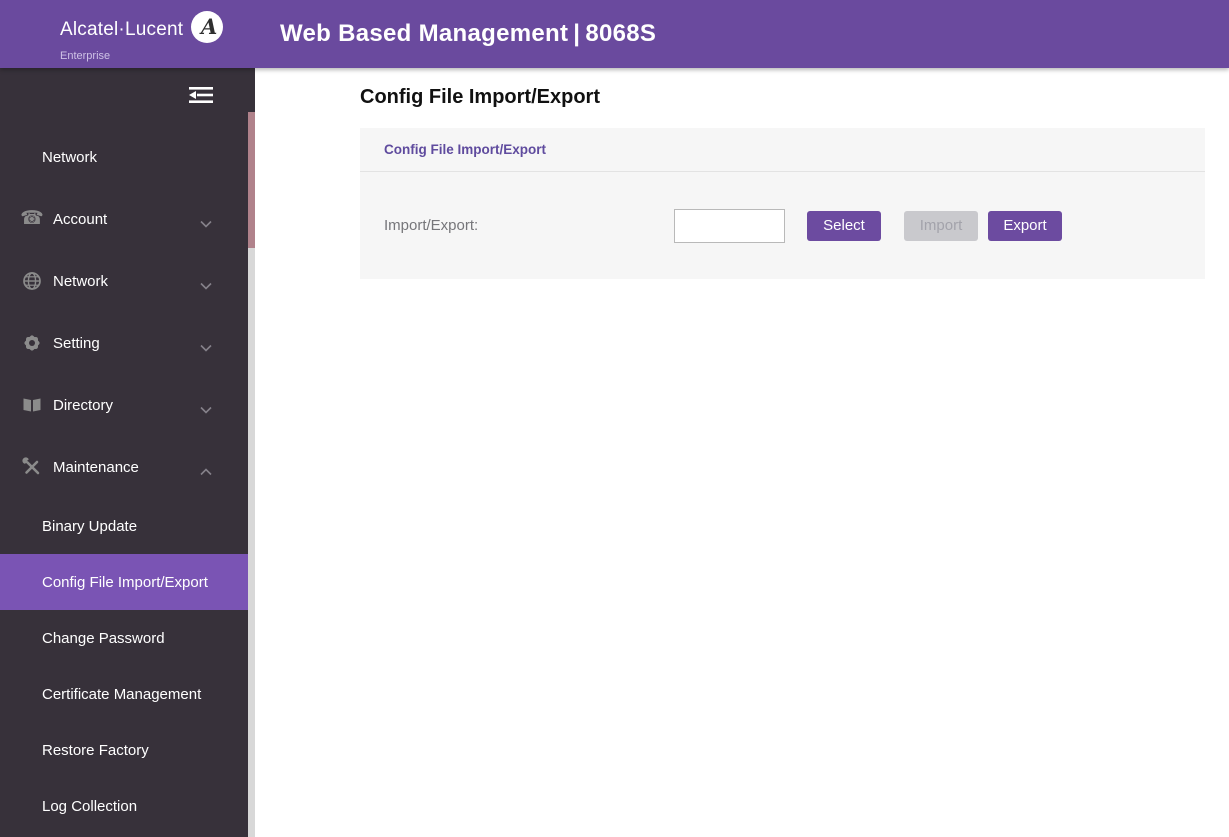 This screenshot has width=1229, height=837. I want to click on collapse-sidebar-icon, so click(201, 95).